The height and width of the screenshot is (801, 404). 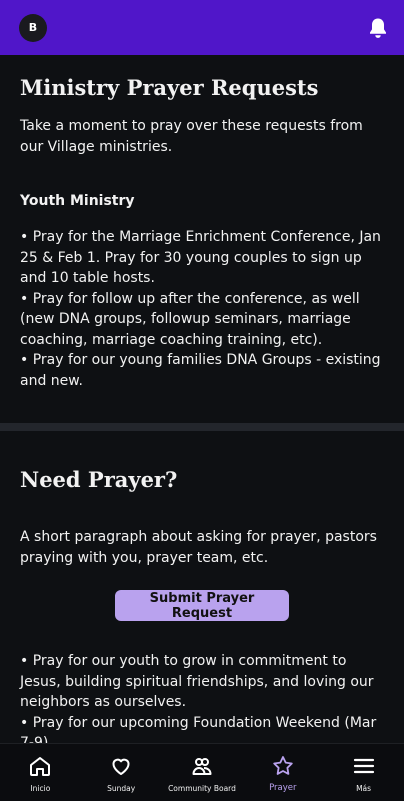 What do you see at coordinates (202, 605) in the screenshot?
I see `submit-prayer-request-button: Submit Prayer Request` at bounding box center [202, 605].